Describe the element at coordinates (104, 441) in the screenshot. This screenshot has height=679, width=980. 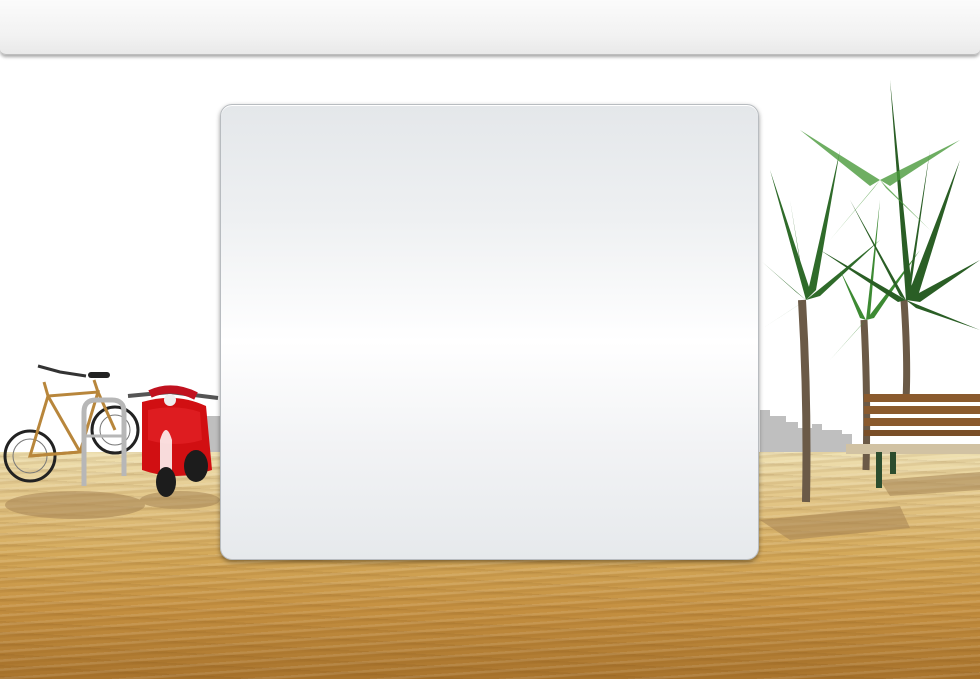
I see `bike-rack` at that location.